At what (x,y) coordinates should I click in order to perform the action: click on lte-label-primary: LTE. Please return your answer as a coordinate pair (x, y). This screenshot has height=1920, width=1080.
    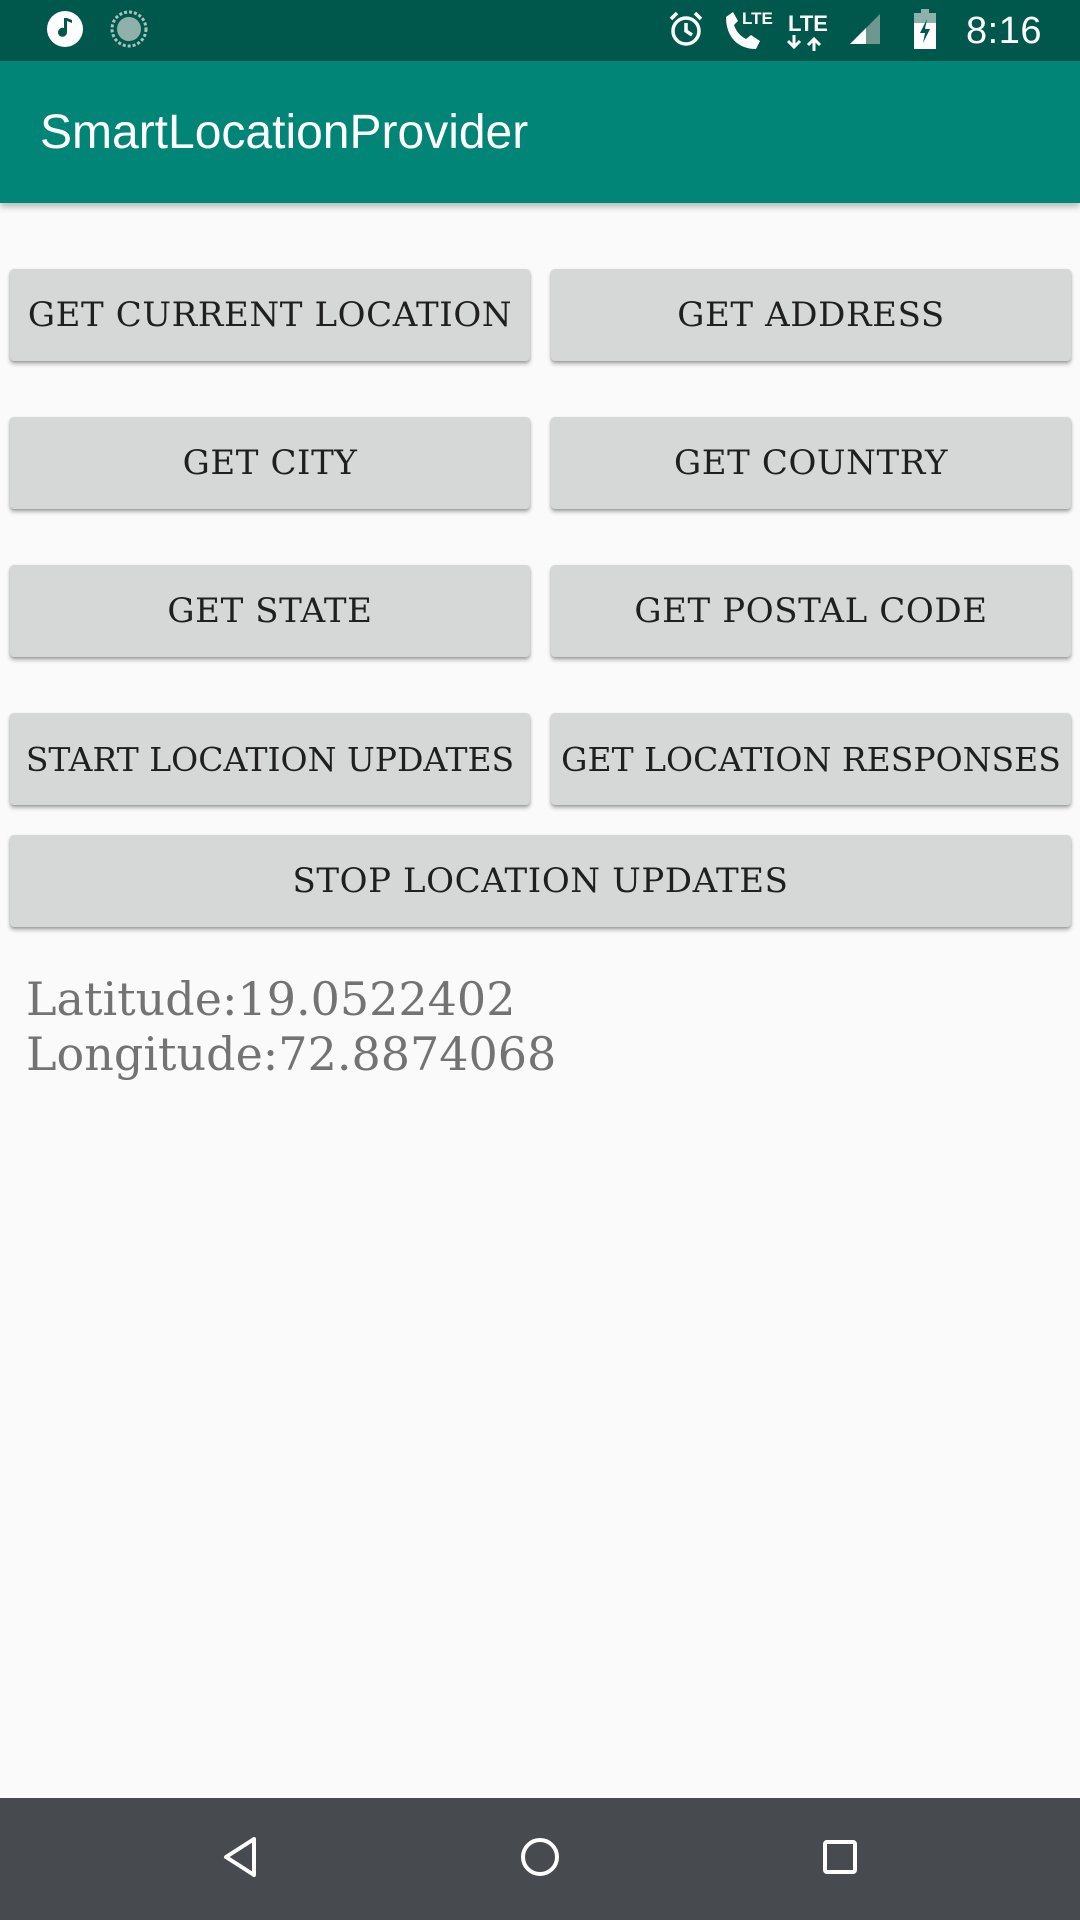
    Looking at the image, I should click on (757, 18).